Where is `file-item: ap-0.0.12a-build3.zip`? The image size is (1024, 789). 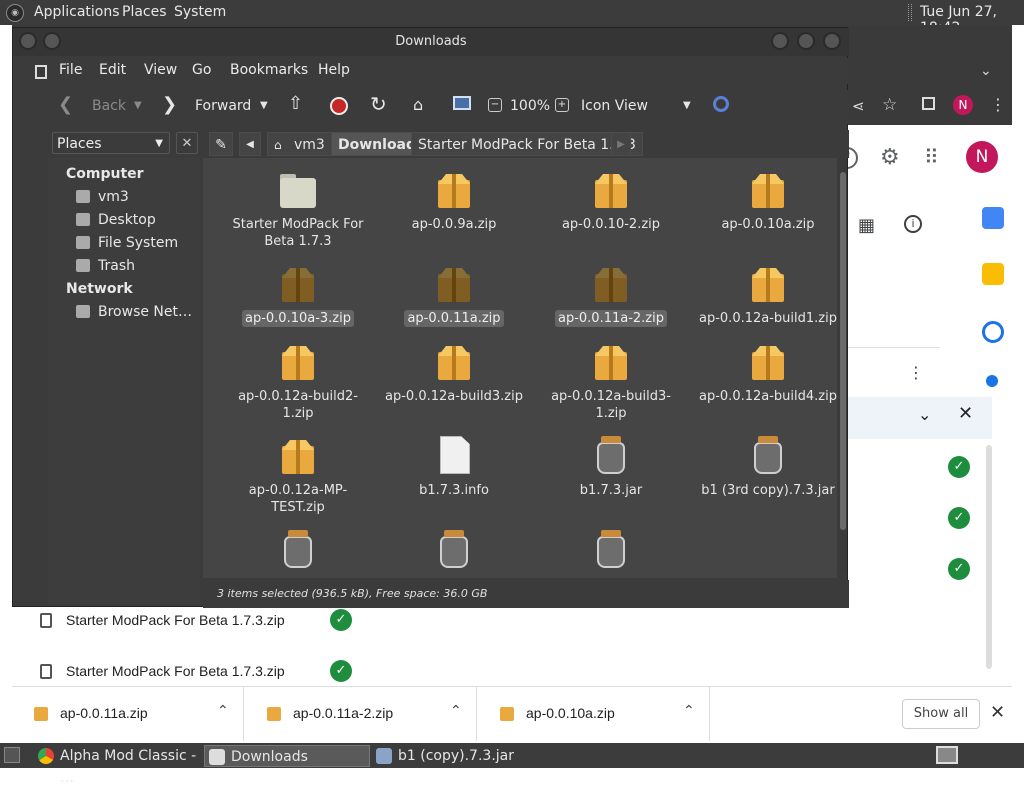 file-item: ap-0.0.12a-build3.zip is located at coordinates (454, 373).